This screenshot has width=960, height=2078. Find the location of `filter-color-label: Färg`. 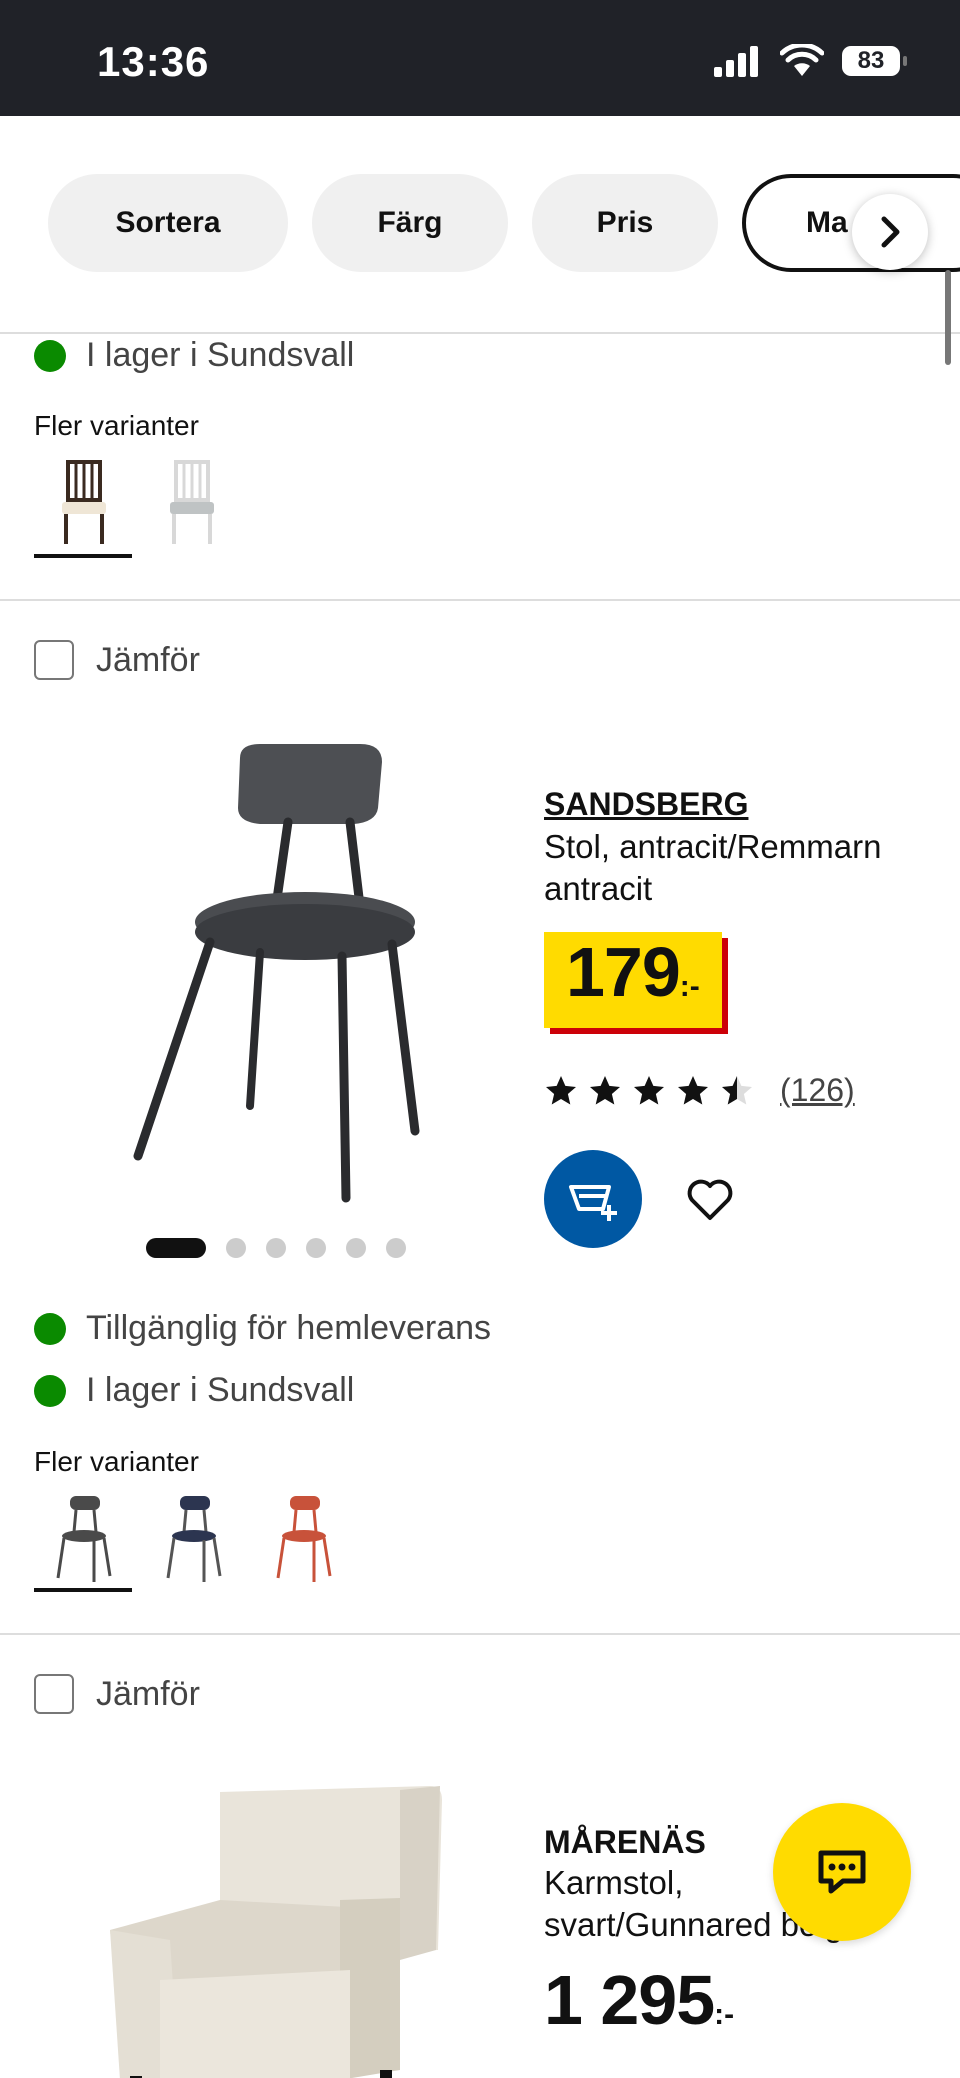

filter-color-label: Färg is located at coordinates (410, 222).